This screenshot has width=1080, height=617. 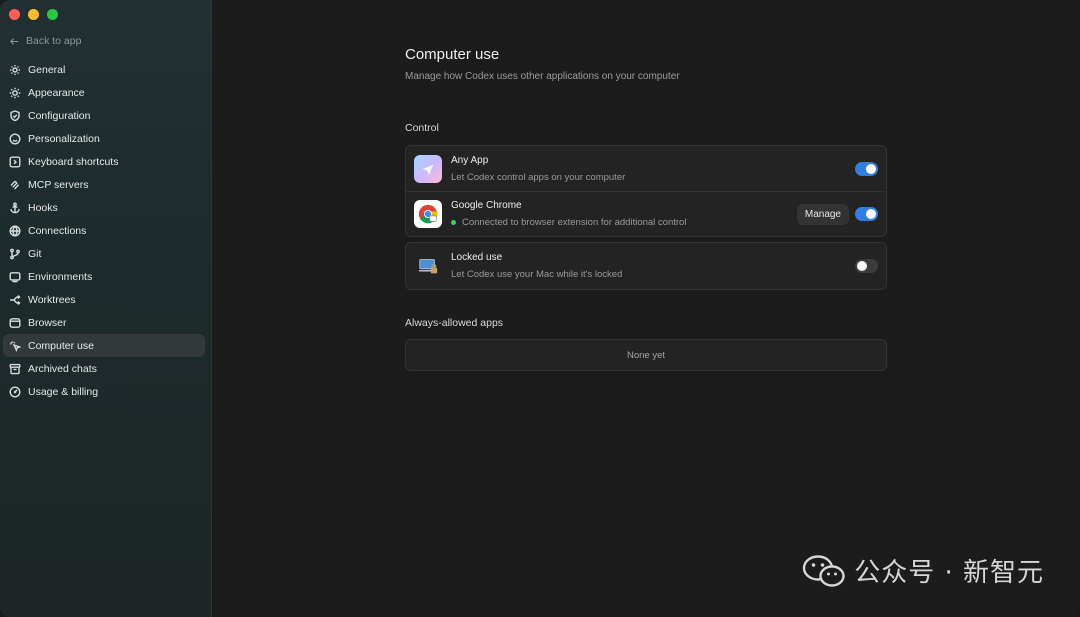 What do you see at coordinates (15, 138) in the screenshot?
I see `smile-icon` at bounding box center [15, 138].